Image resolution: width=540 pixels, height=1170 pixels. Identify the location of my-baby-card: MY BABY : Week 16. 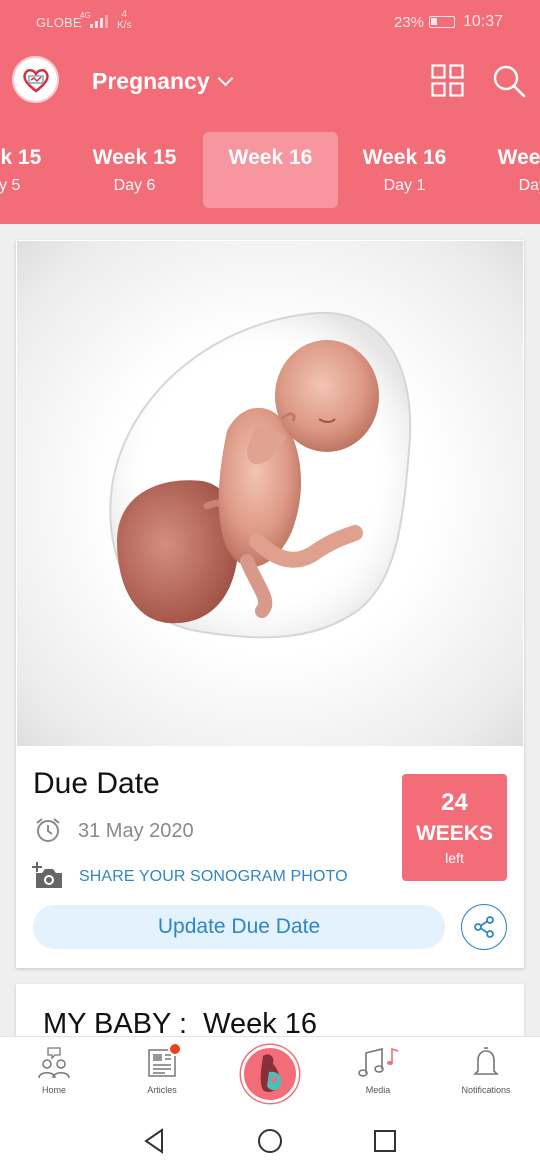
(270, 1014).